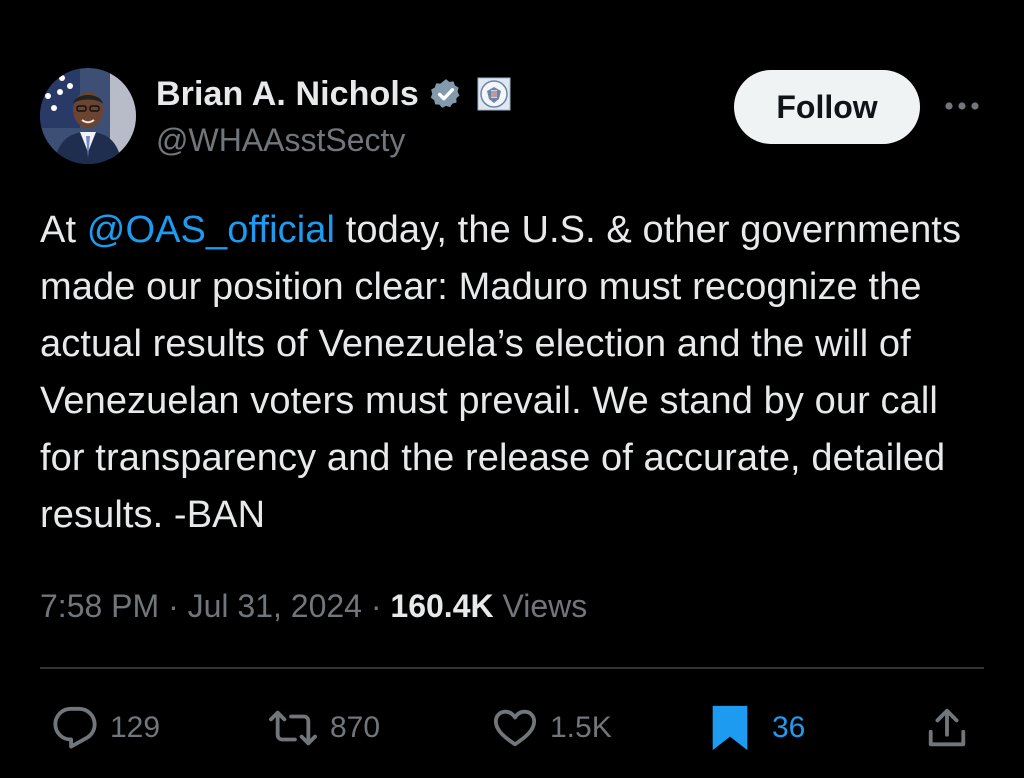  Describe the element at coordinates (135, 727) in the screenshot. I see `reply-count: 129` at that location.